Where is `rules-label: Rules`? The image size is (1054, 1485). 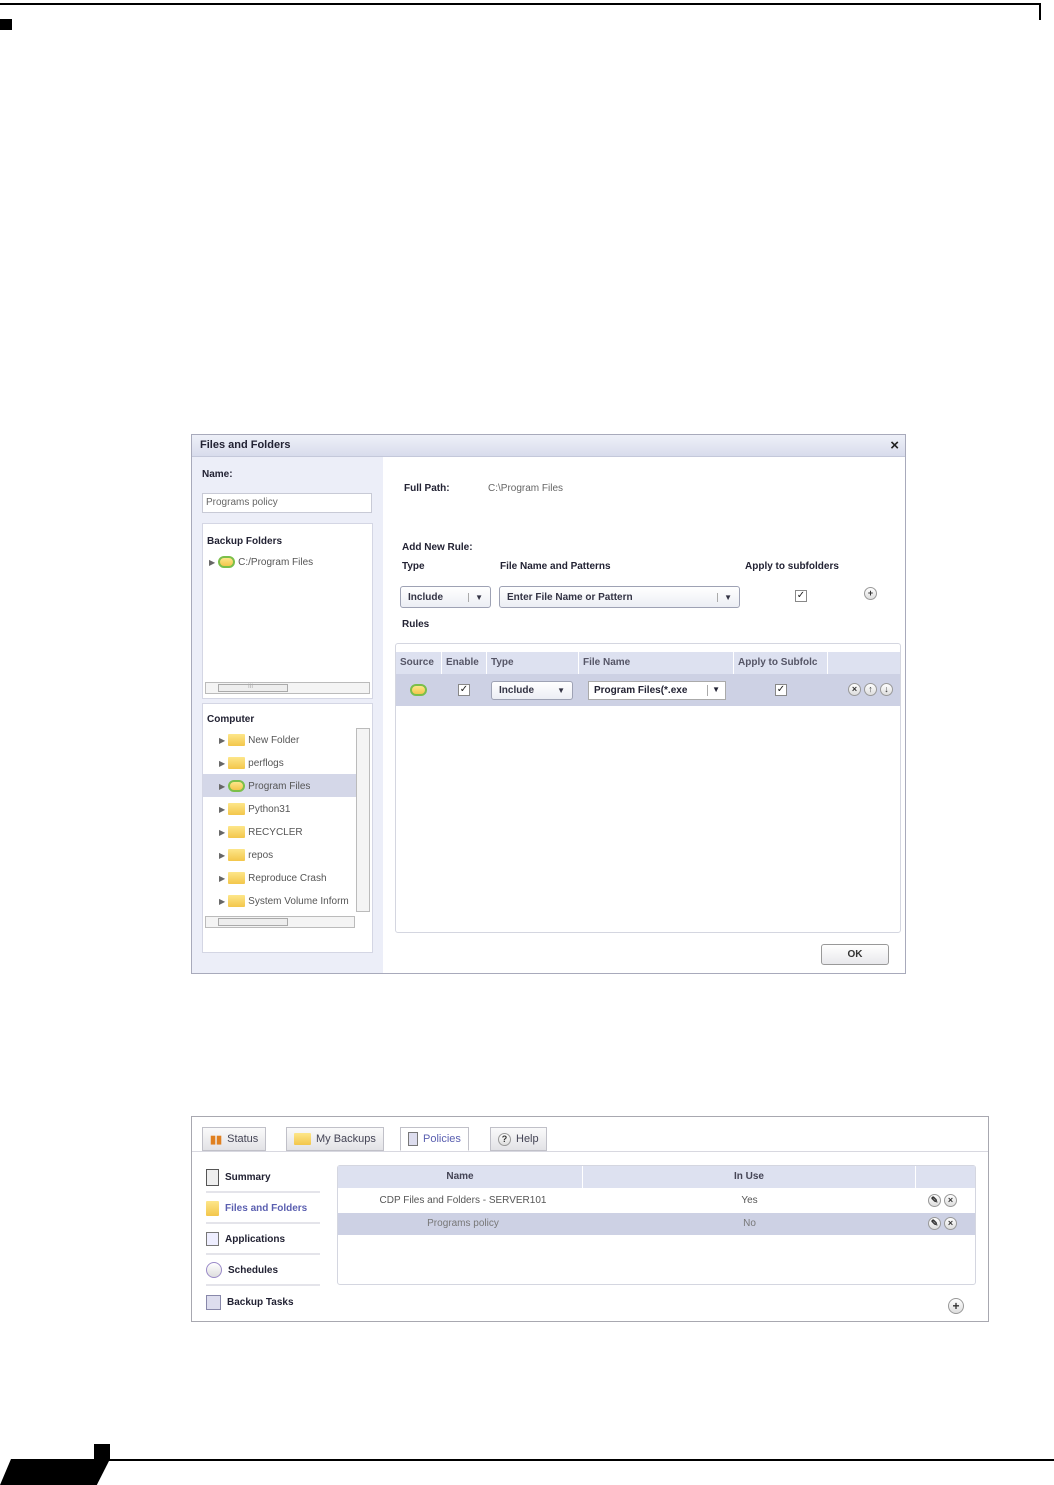
rules-label: Rules is located at coordinates (416, 624).